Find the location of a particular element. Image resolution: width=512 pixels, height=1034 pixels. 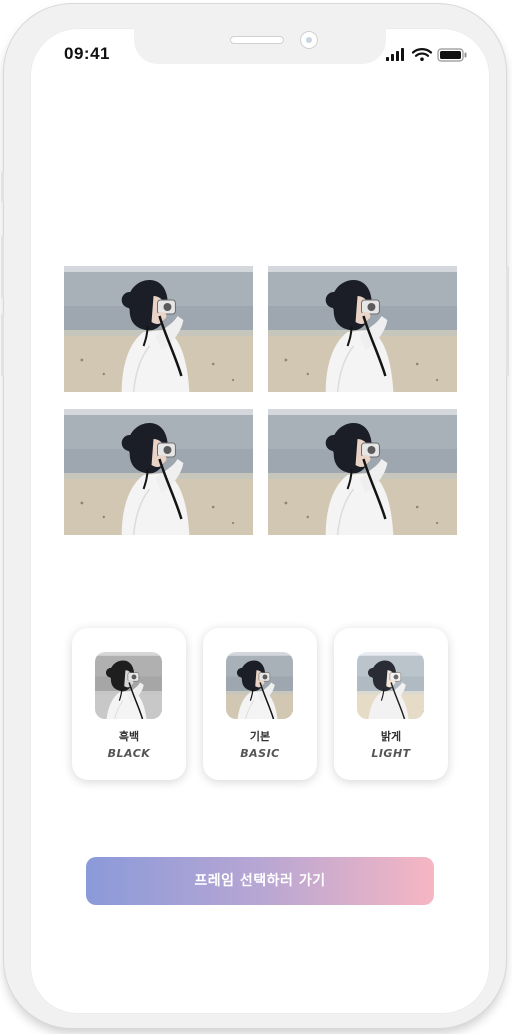

photo-bottom-left is located at coordinates (158, 472).